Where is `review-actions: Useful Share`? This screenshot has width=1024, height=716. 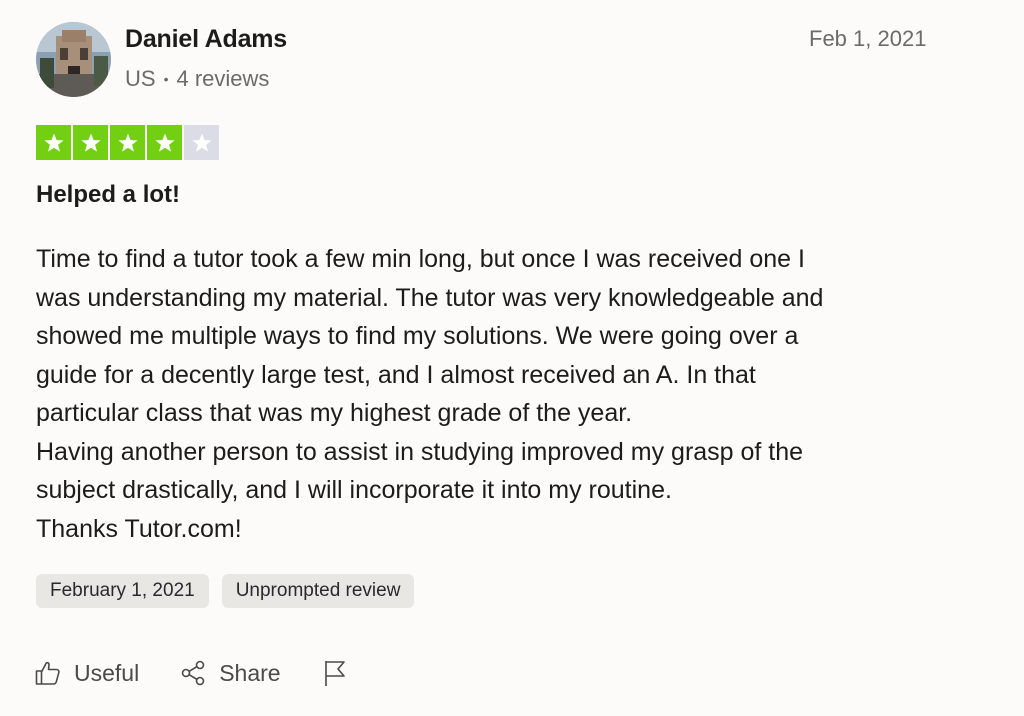
review-actions: Useful Share is located at coordinates (191, 673).